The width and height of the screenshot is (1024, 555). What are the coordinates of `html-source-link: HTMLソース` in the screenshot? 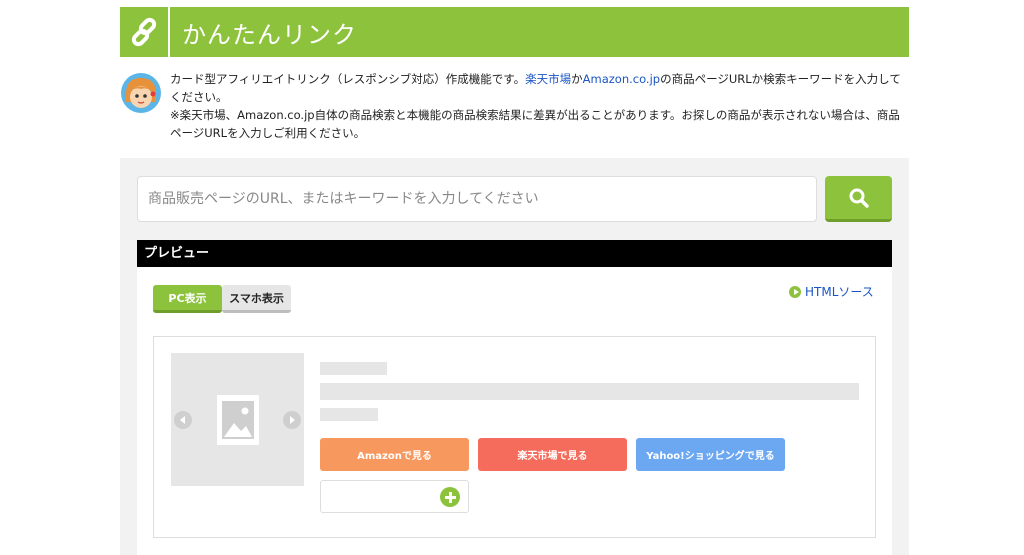 It's located at (831, 291).